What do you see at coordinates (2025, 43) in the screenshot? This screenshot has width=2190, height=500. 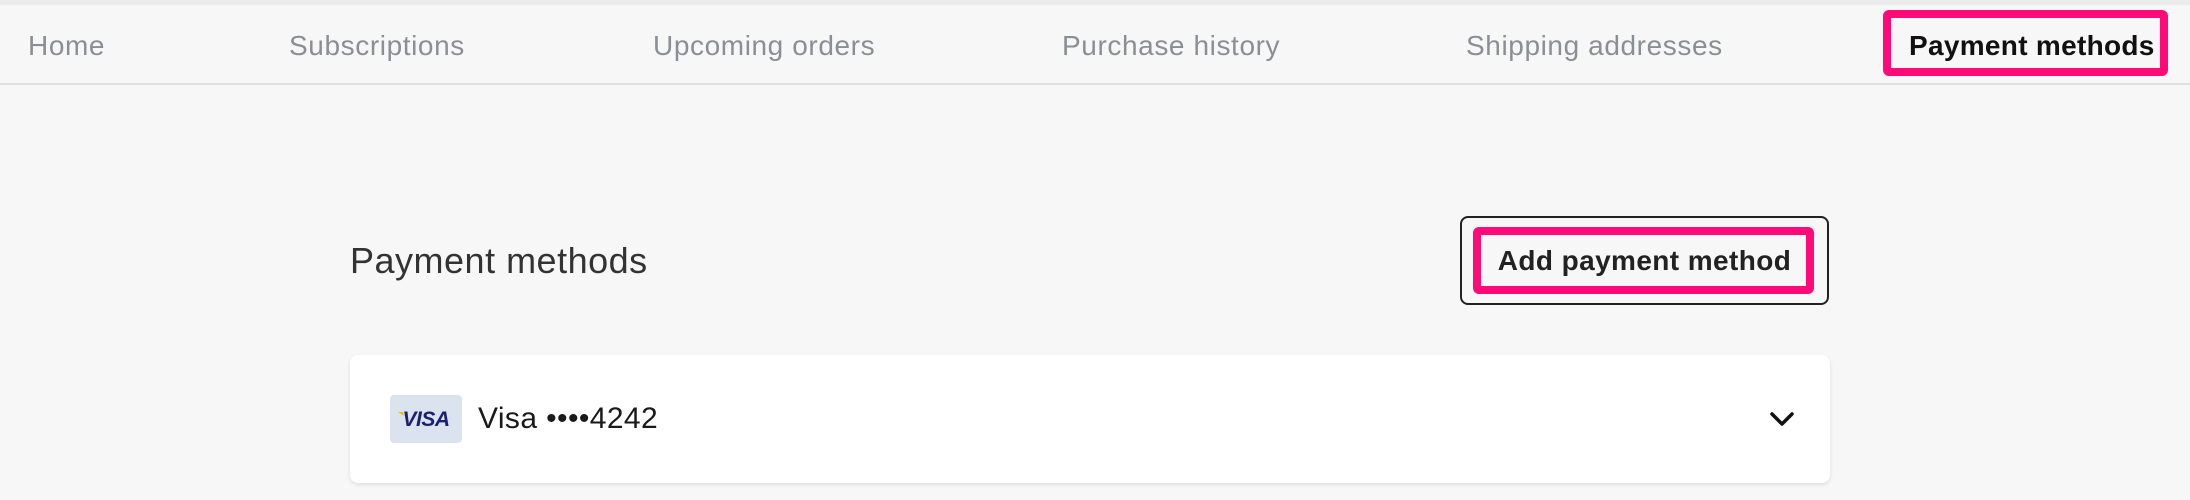 I see `highlight-box-nav-payment-methods` at bounding box center [2025, 43].